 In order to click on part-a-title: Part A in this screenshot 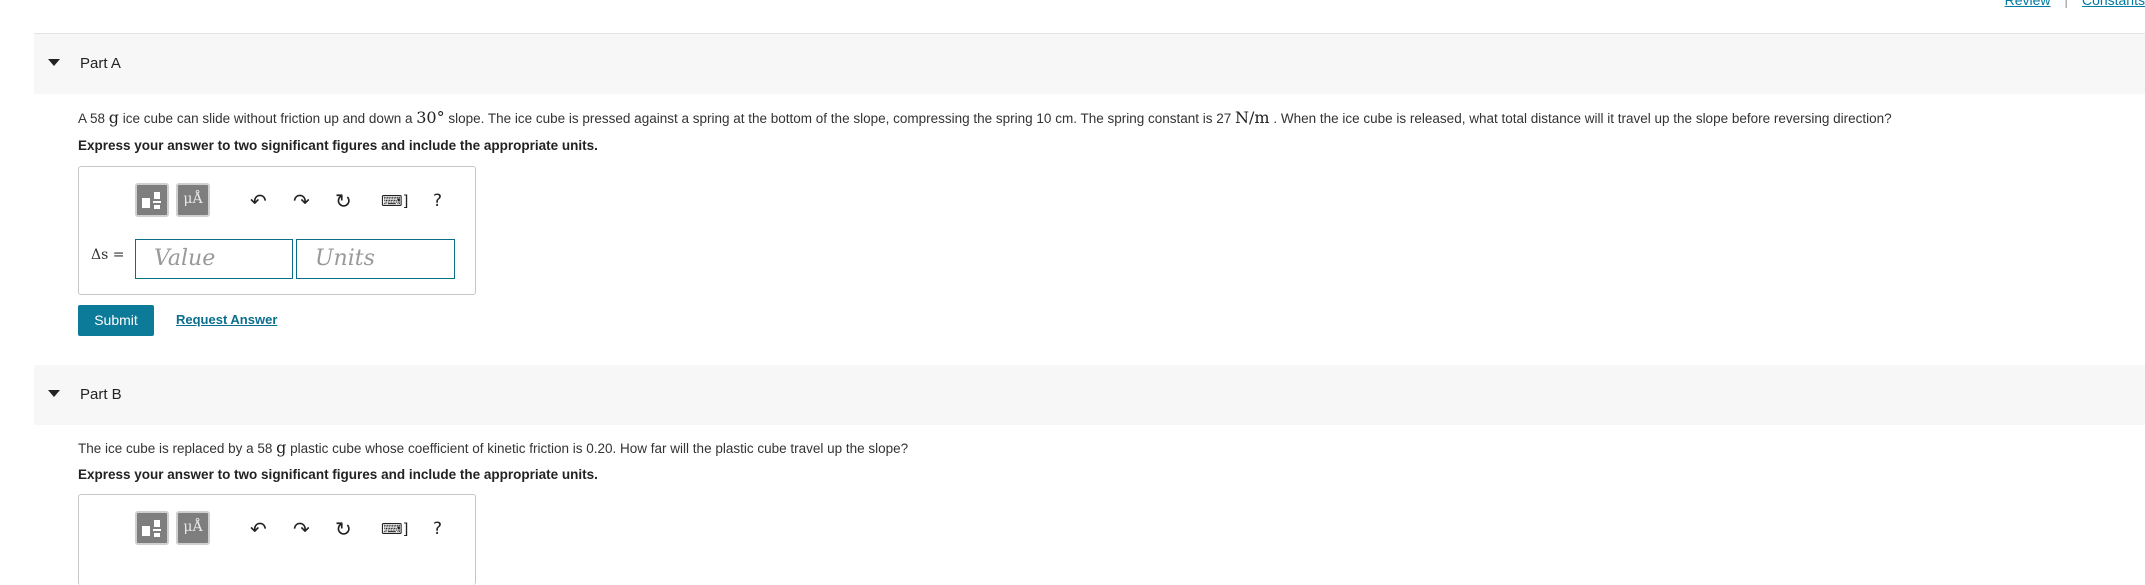, I will do `click(100, 63)`.